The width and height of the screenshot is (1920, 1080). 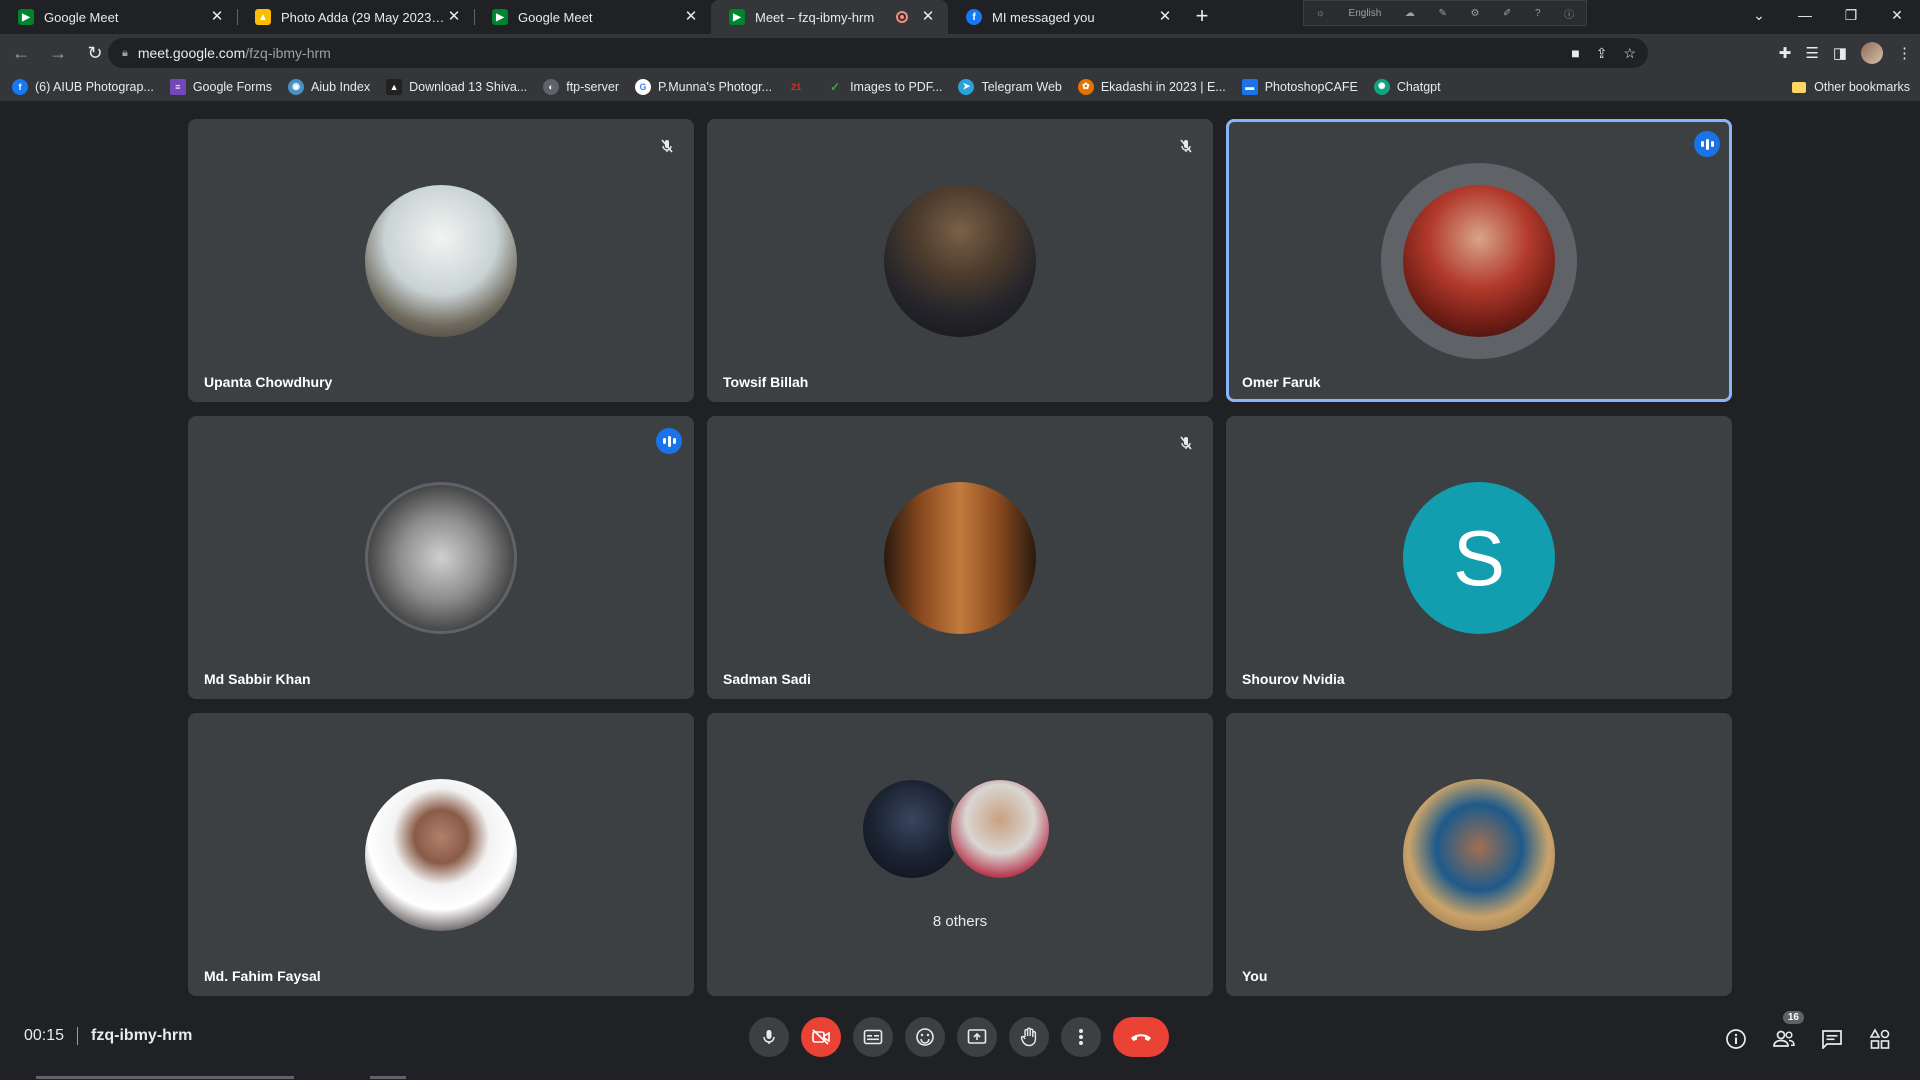 What do you see at coordinates (125, 53) in the screenshot?
I see `lock-icon: 🔒︎` at bounding box center [125, 53].